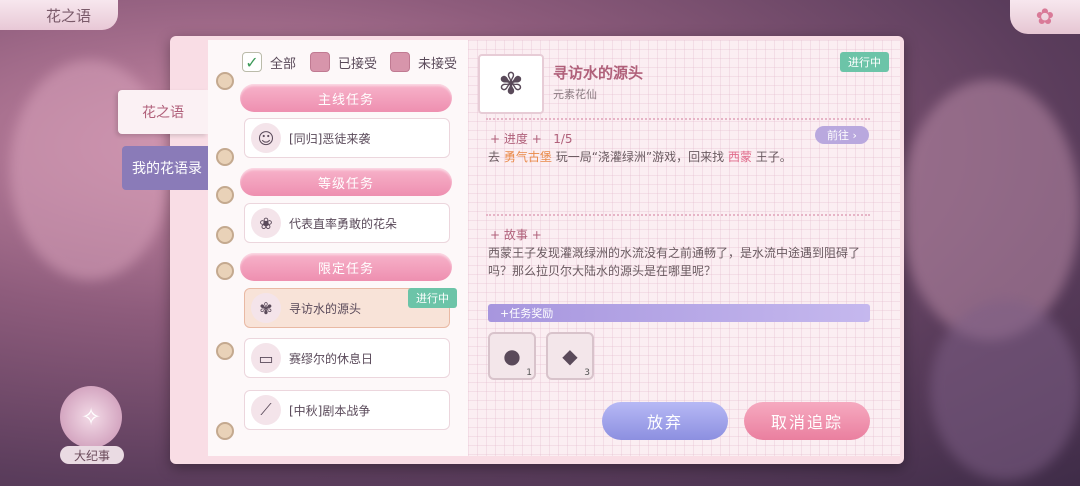 The height and width of the screenshot is (486, 1080). I want to click on location-highlight: 勇气古堡, so click(527, 157).